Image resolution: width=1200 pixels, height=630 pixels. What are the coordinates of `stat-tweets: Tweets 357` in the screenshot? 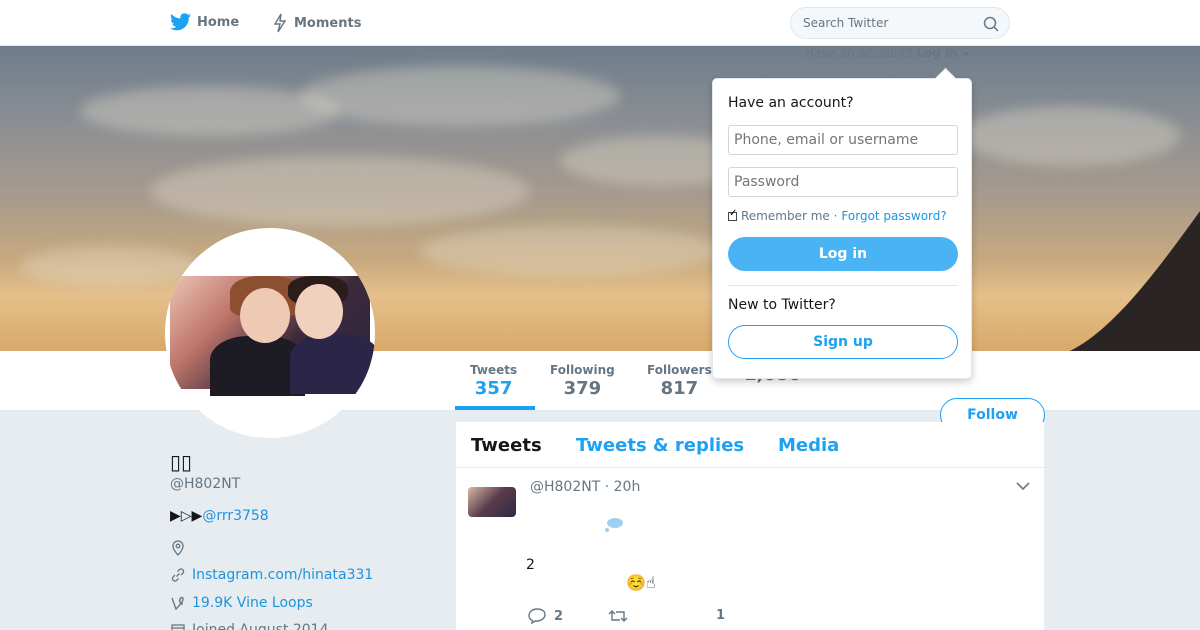 It's located at (493, 381).